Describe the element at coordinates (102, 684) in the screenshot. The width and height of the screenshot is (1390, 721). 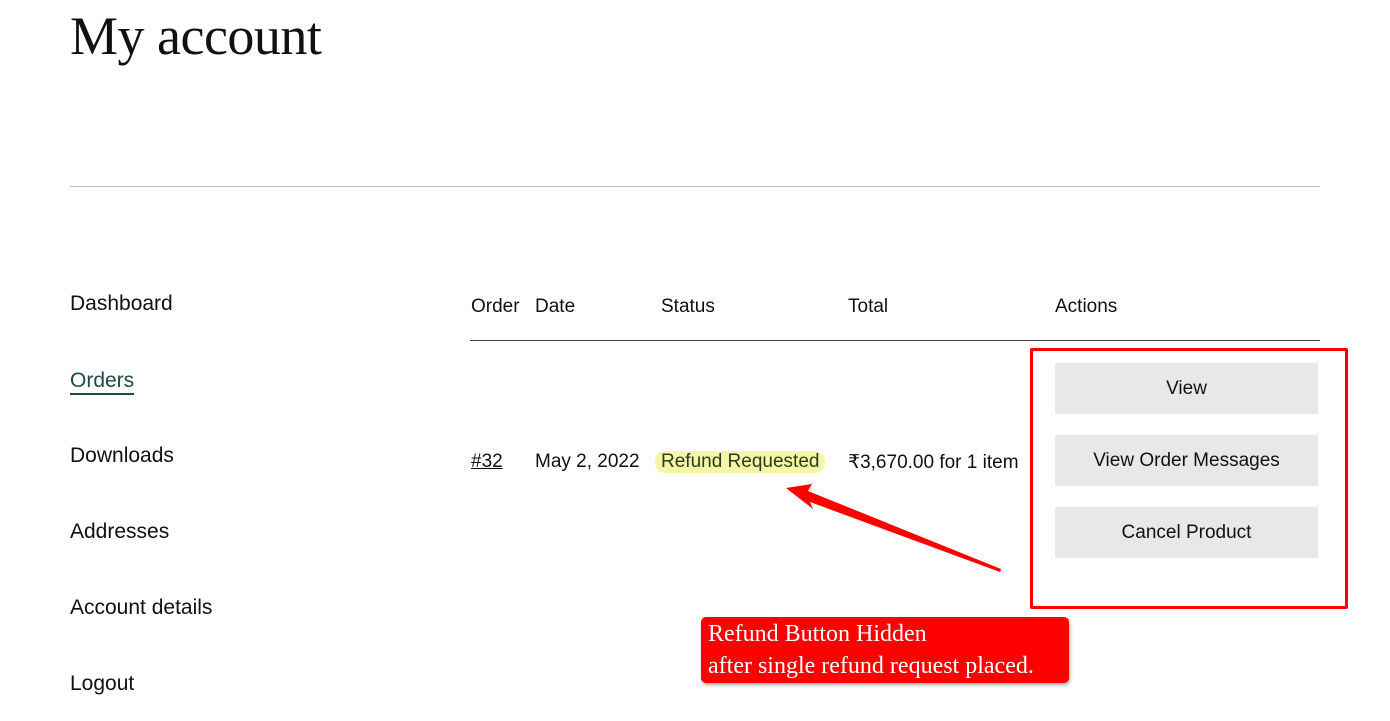
I see `sidebar-item-logout: Logout` at that location.